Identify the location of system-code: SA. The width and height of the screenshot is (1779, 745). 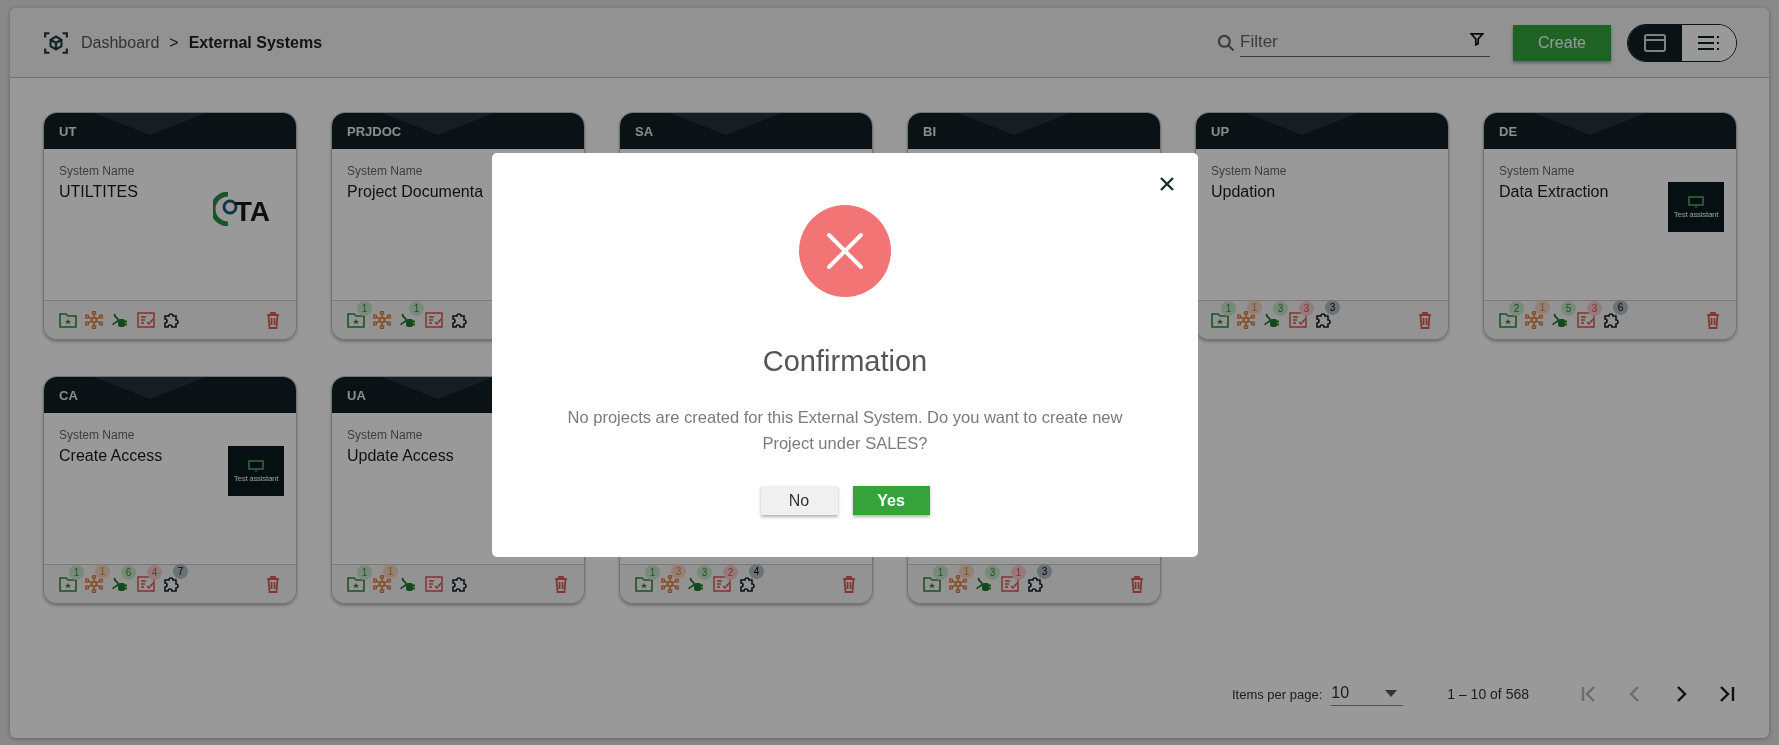
(644, 131).